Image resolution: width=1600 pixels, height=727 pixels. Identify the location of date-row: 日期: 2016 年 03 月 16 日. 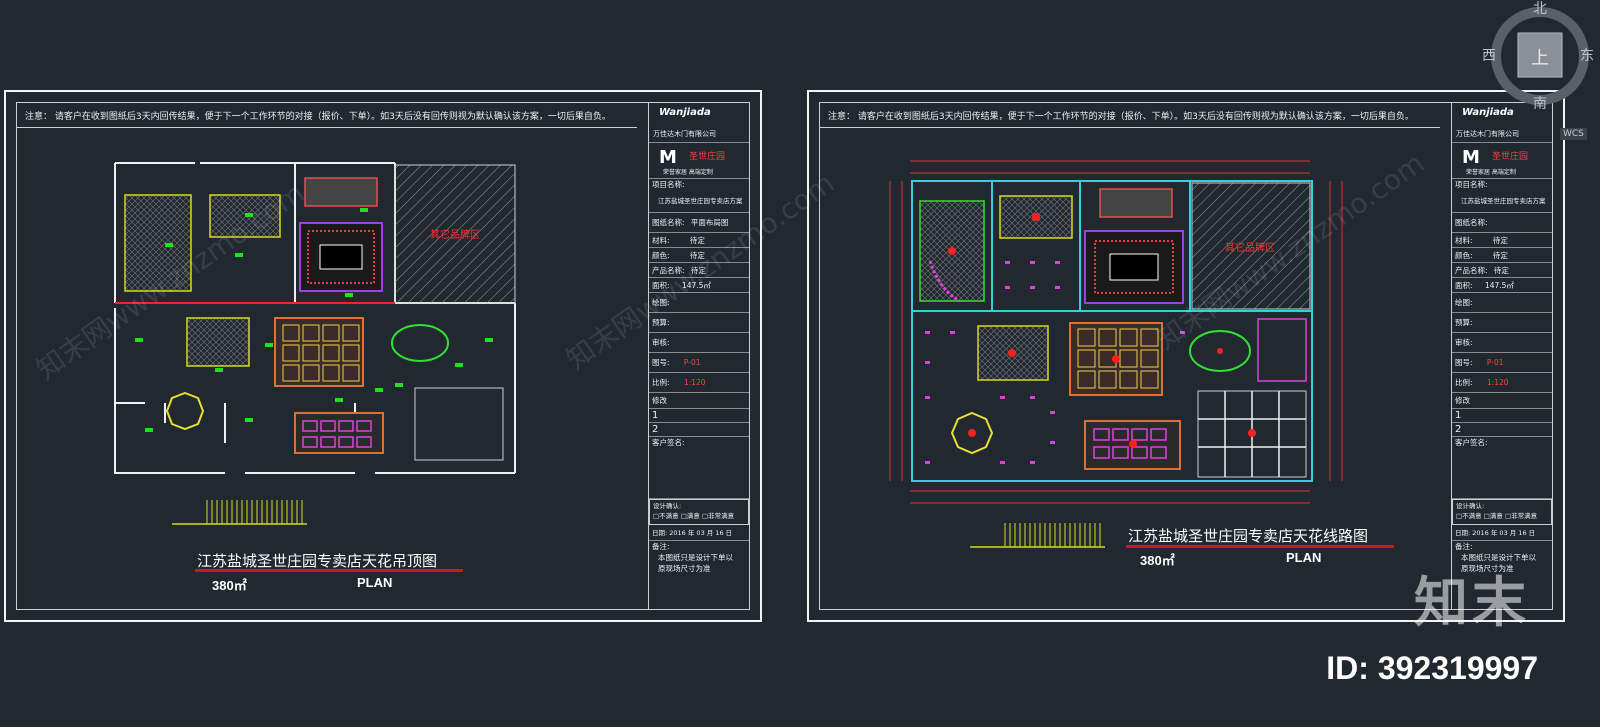
(699, 533).